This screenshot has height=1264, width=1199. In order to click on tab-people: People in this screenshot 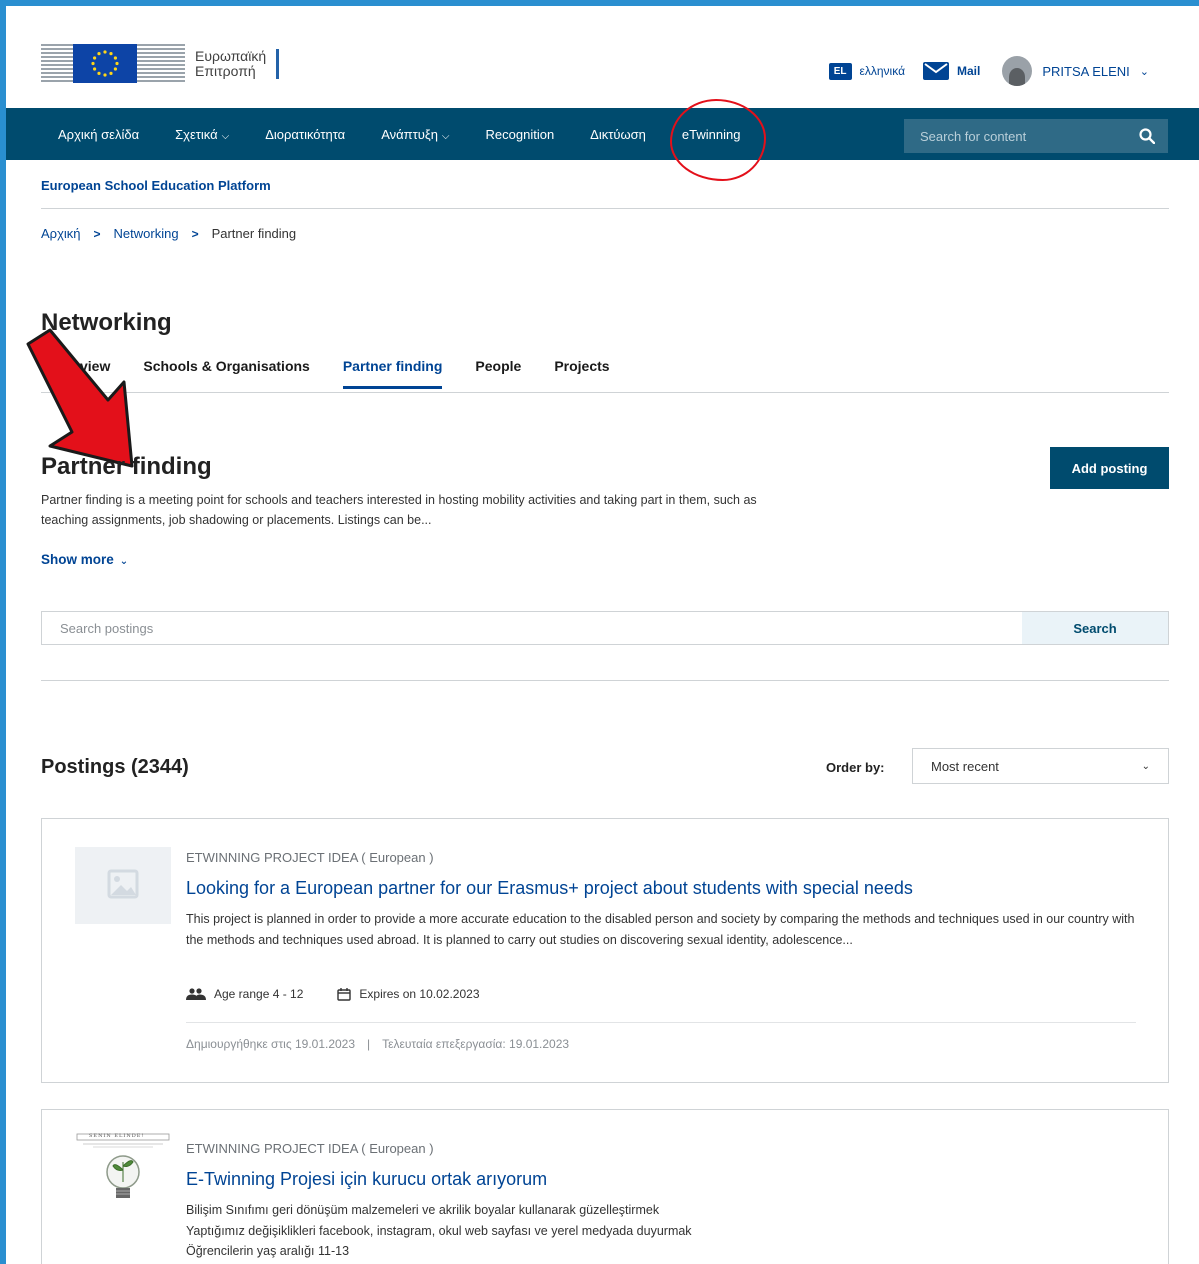, I will do `click(498, 373)`.